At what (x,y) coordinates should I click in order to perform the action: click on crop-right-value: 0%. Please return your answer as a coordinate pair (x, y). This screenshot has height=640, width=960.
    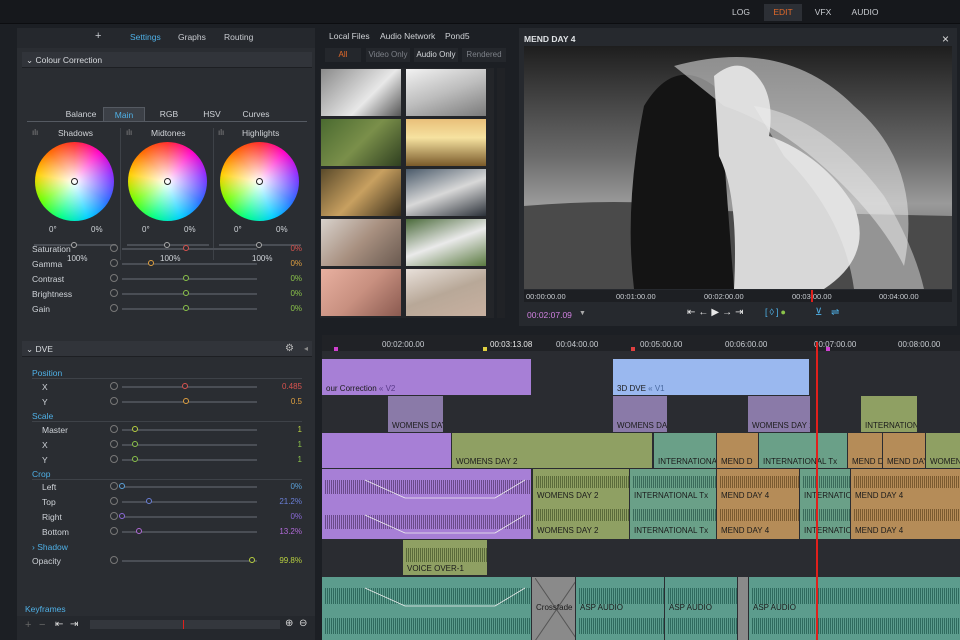
    Looking at the image, I should click on (282, 516).